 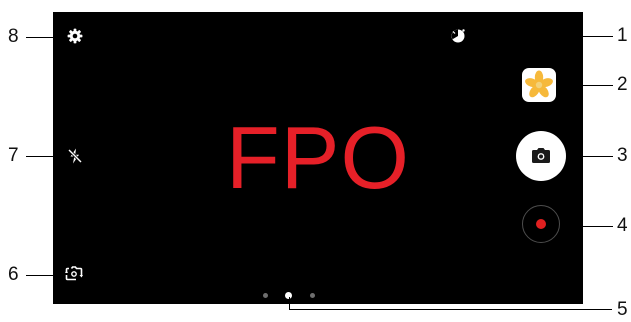 I want to click on callout-label-7: 7, so click(x=13, y=155).